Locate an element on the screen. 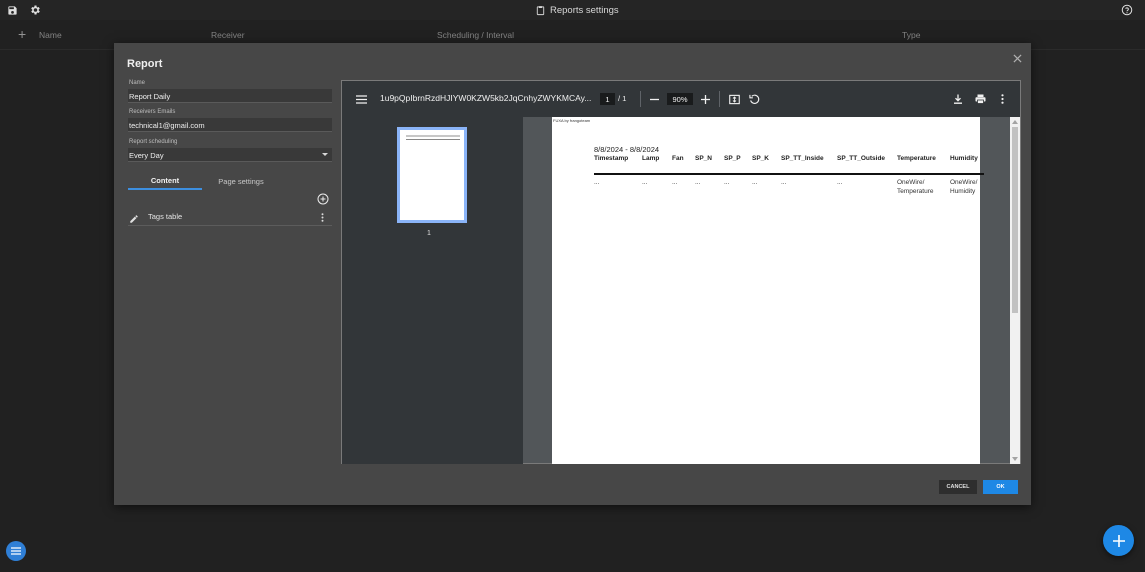  clipboard-icon is located at coordinates (540, 10).